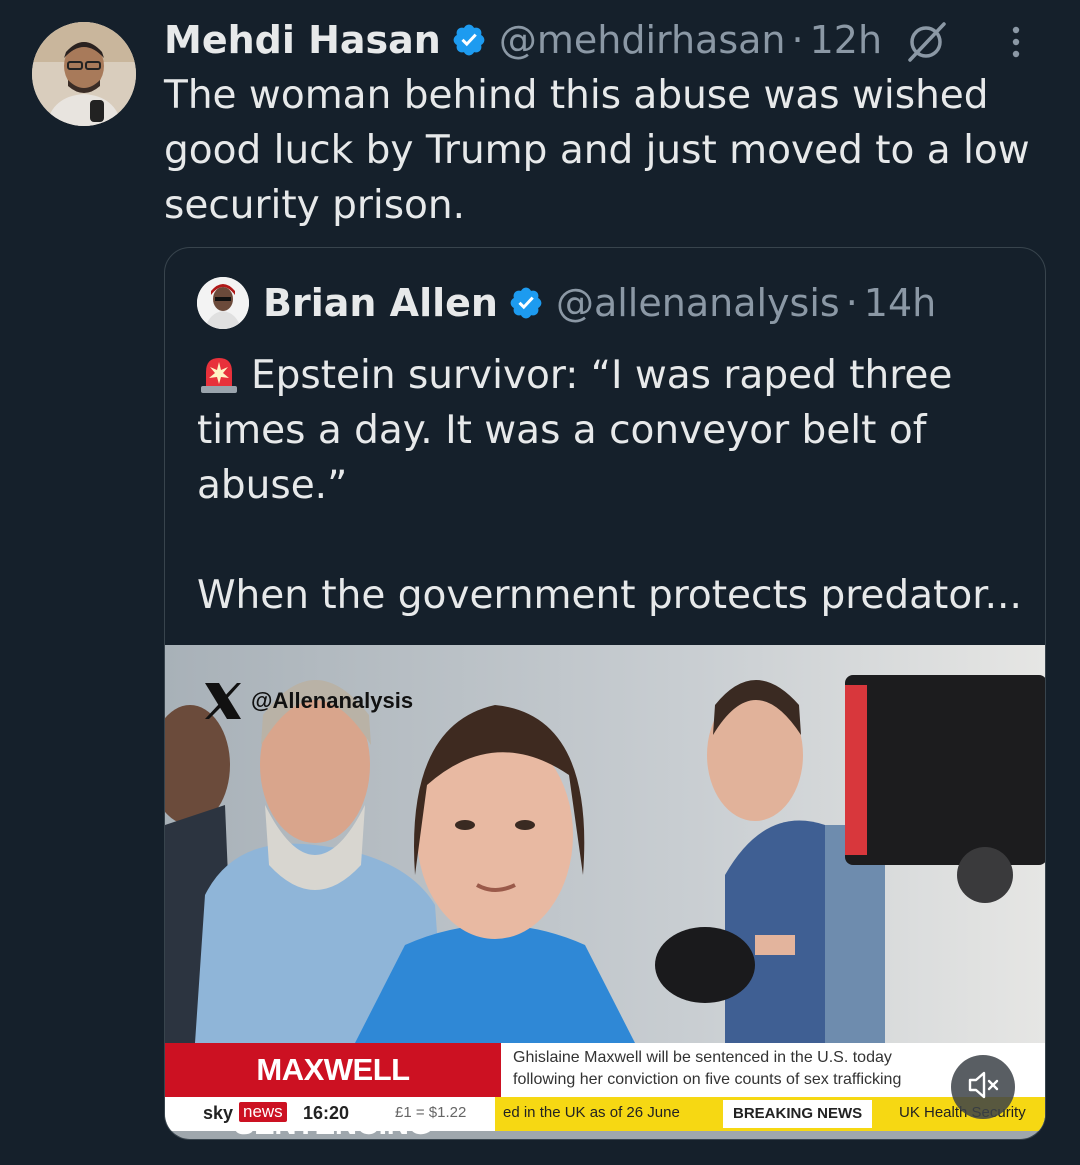  What do you see at coordinates (380, 303) in the screenshot?
I see `quoted-author-name: Brian Allen` at bounding box center [380, 303].